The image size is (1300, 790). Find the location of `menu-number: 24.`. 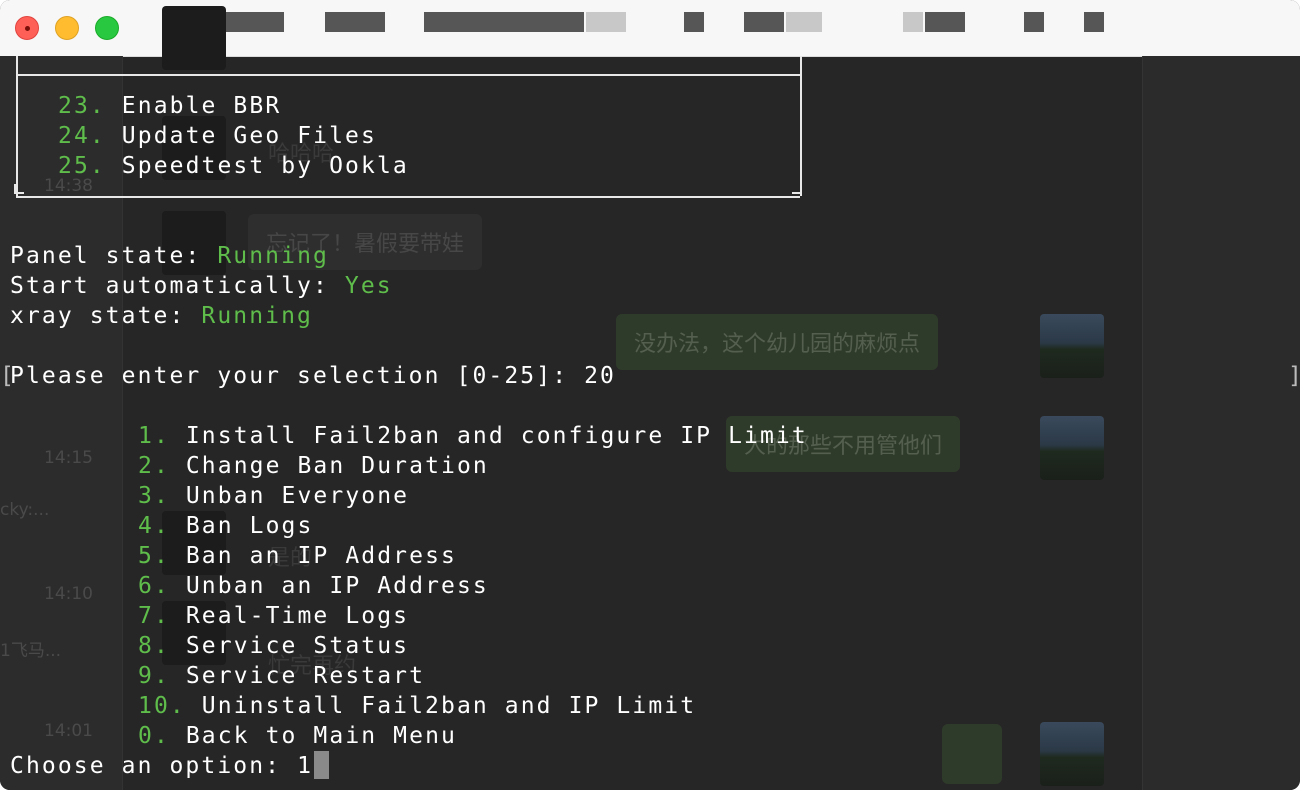

menu-number: 24. is located at coordinates (82, 136).